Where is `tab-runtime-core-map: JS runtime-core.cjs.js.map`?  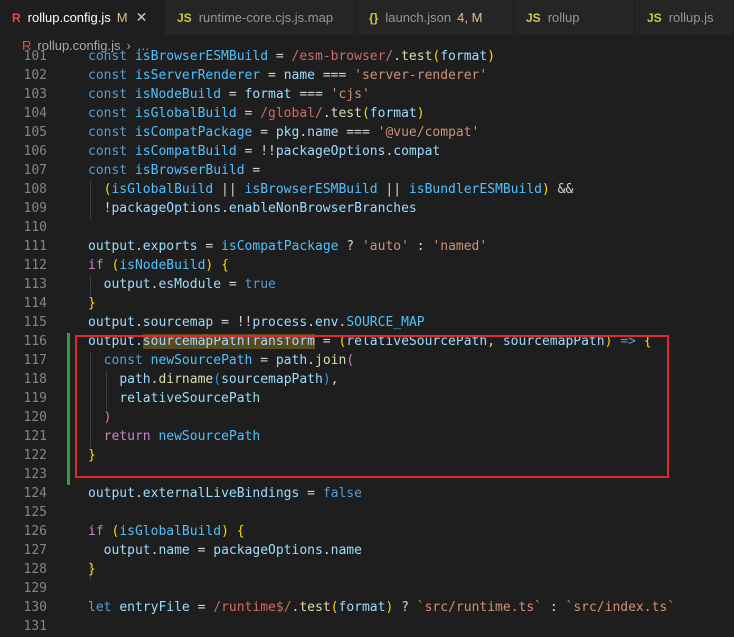 tab-runtime-core-map: JS runtime-core.cjs.js.map is located at coordinates (261, 17).